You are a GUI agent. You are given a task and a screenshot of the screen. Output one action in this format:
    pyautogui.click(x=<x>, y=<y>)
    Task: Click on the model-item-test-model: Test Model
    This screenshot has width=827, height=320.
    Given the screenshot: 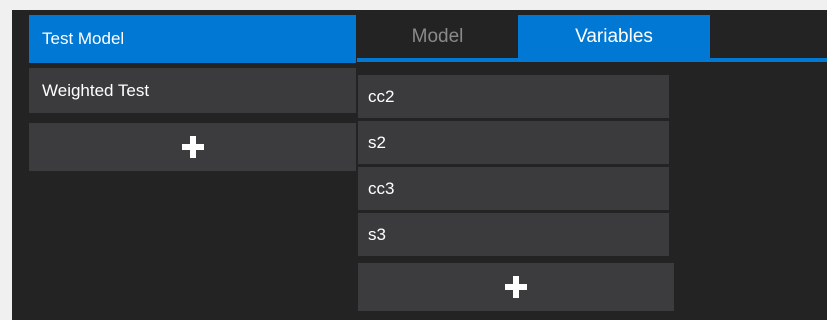 What is the action you would take?
    pyautogui.click(x=192, y=39)
    